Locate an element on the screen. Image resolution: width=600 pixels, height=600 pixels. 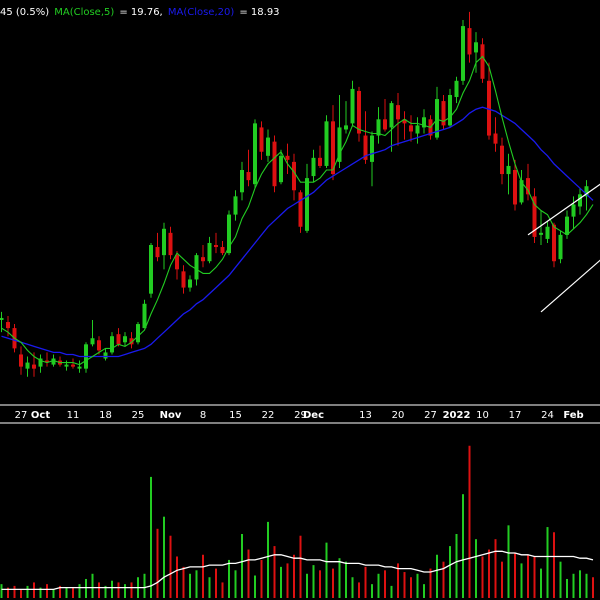
x-tick-label: 24 is located at coordinates (547, 415).